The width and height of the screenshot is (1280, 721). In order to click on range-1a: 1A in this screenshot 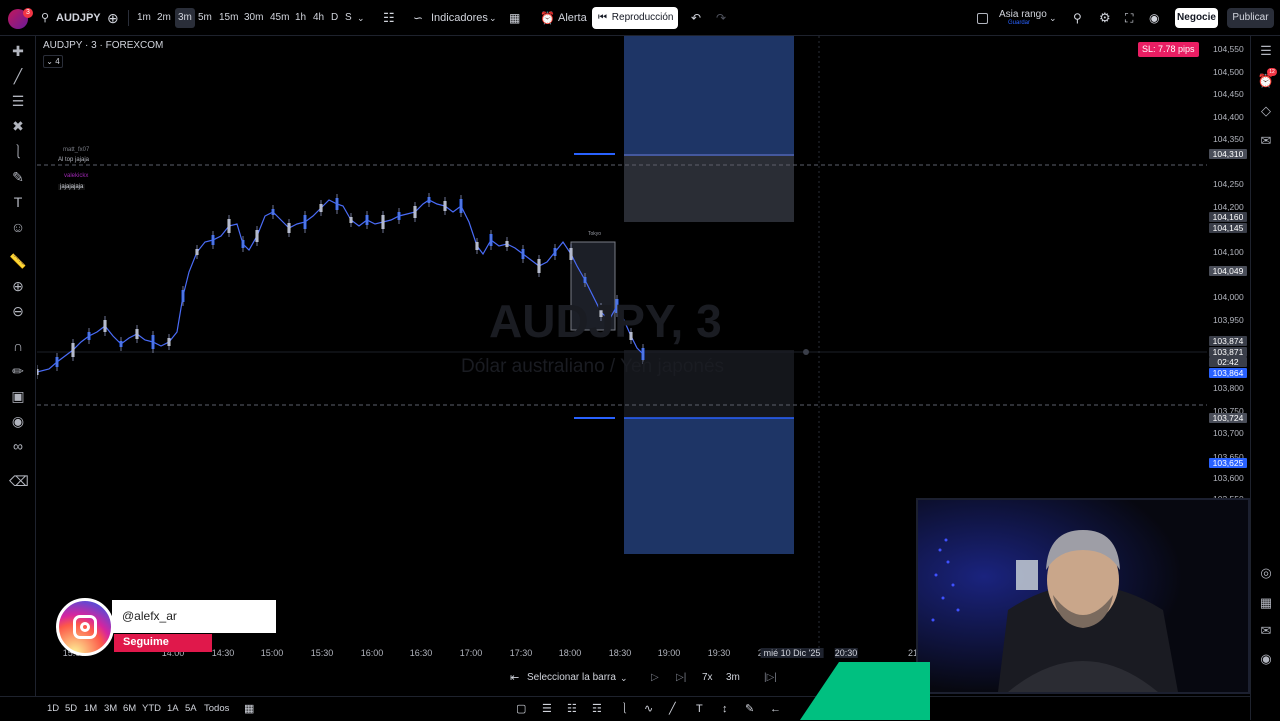, I will do `click(173, 709)`.